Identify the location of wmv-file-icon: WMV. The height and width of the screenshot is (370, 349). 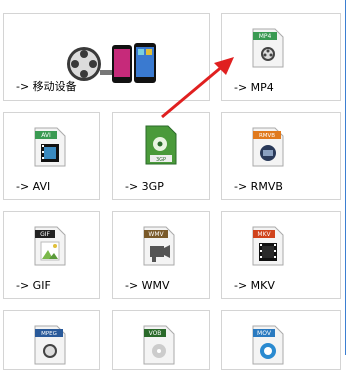
(159, 246).